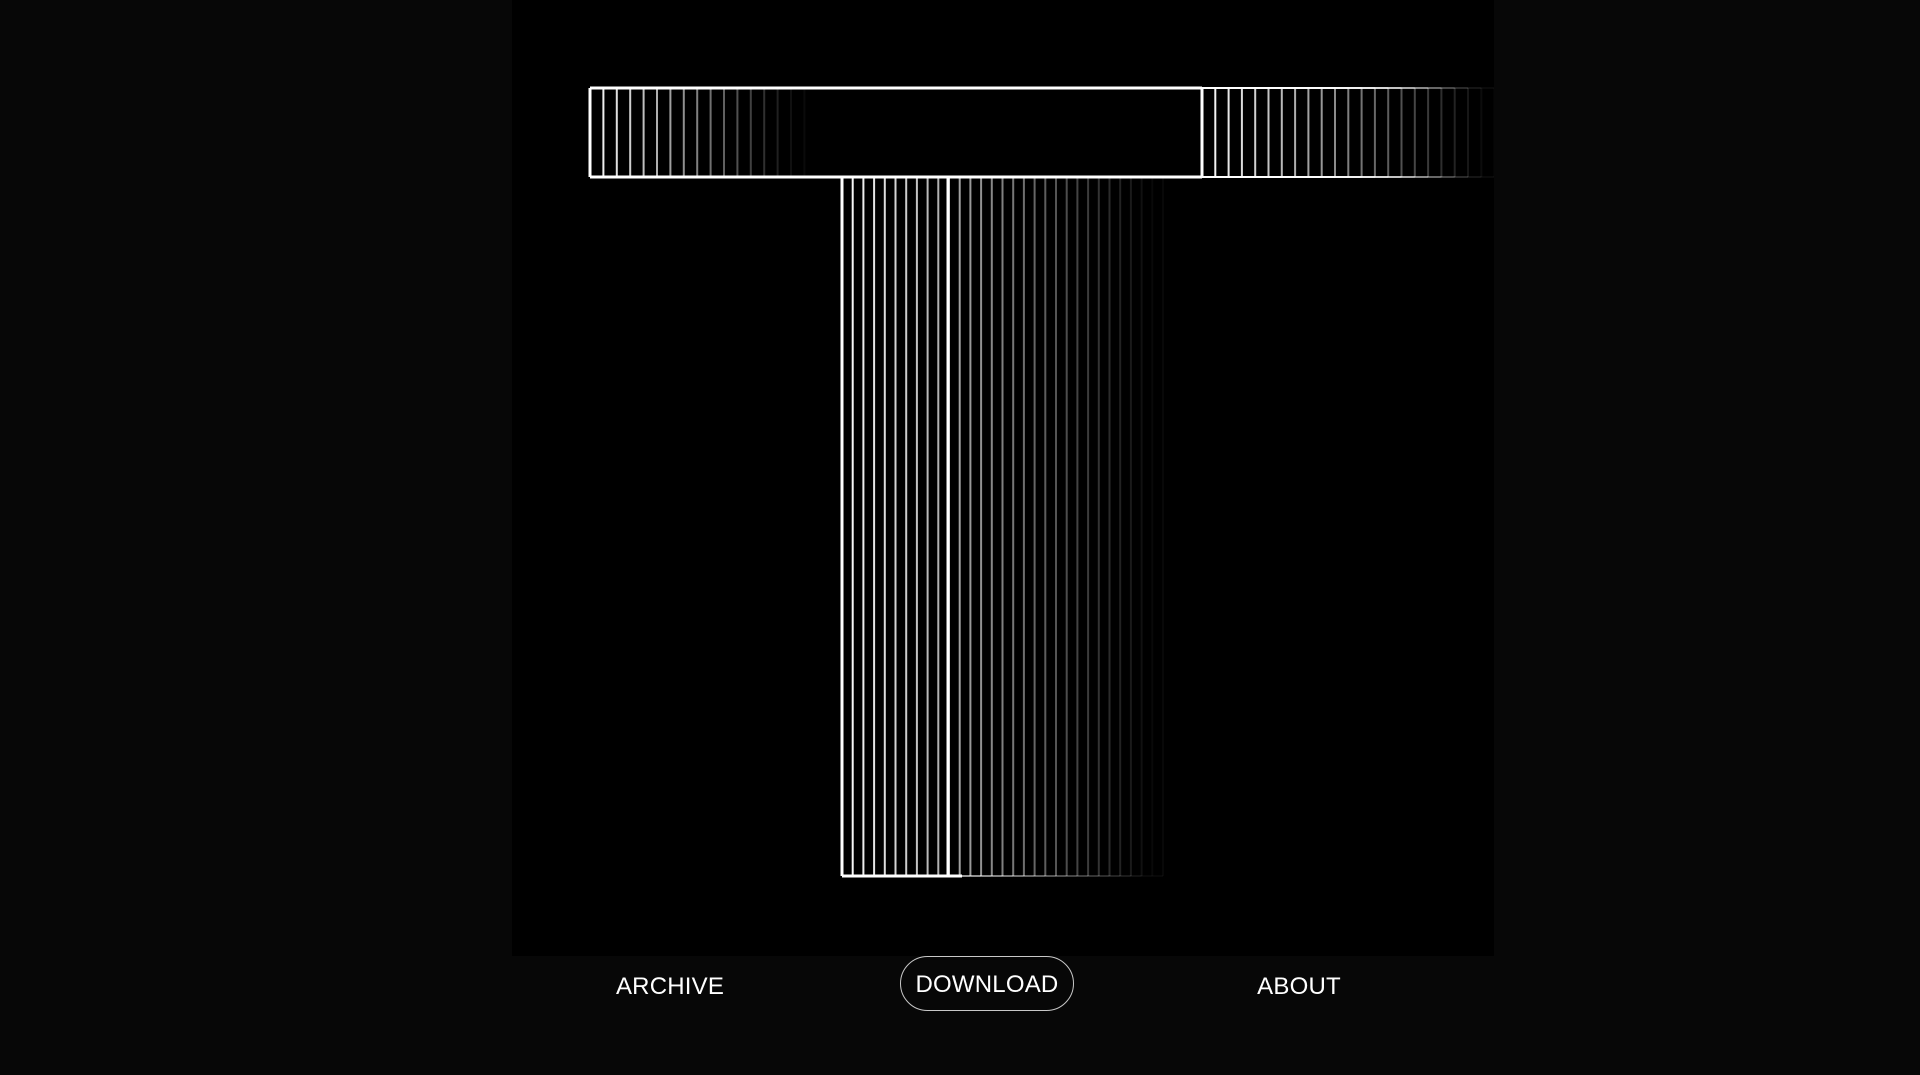  Describe the element at coordinates (670, 986) in the screenshot. I see `archive-link: ARCHIVE` at that location.